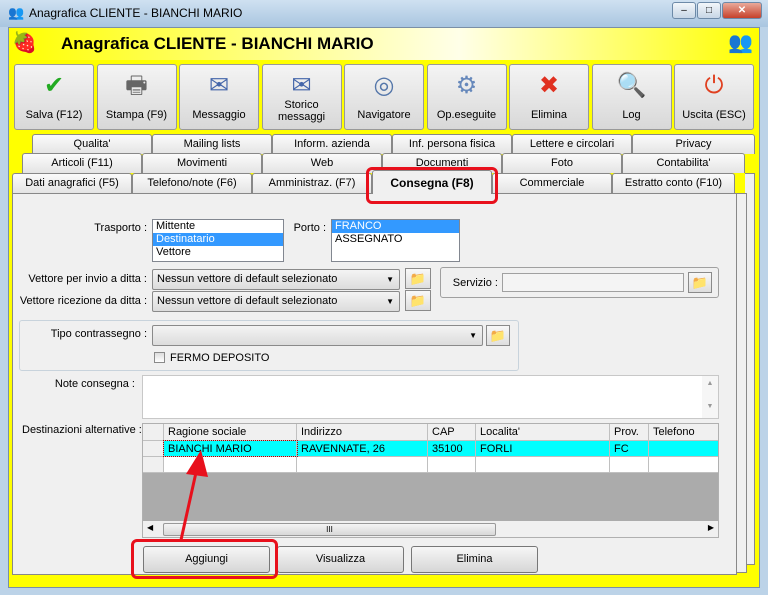 This screenshot has height=595, width=768. Describe the element at coordinates (197, 463) in the screenshot. I see `arrow-head` at that location.